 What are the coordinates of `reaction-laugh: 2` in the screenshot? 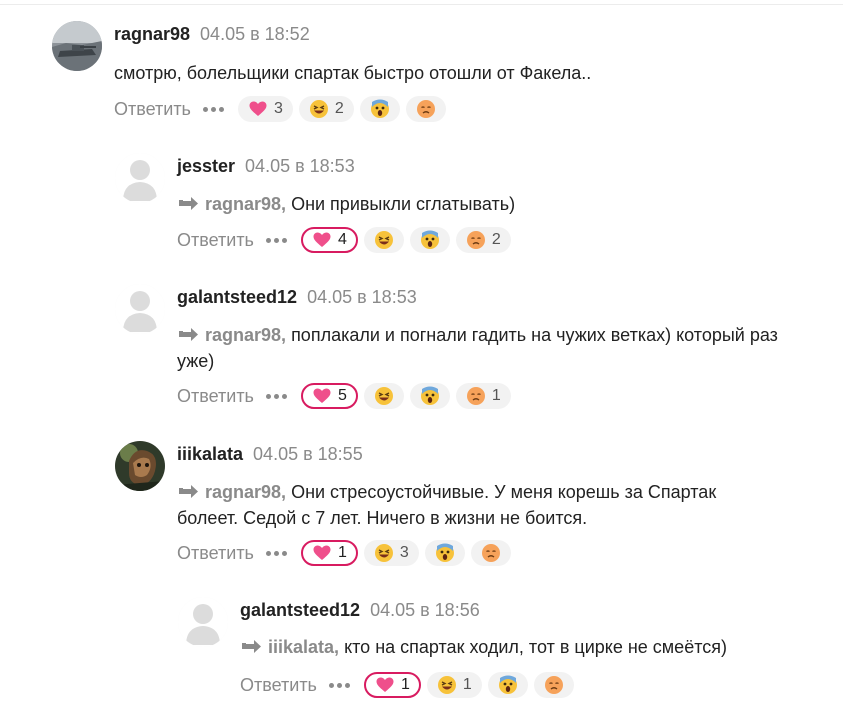 It's located at (326, 109).